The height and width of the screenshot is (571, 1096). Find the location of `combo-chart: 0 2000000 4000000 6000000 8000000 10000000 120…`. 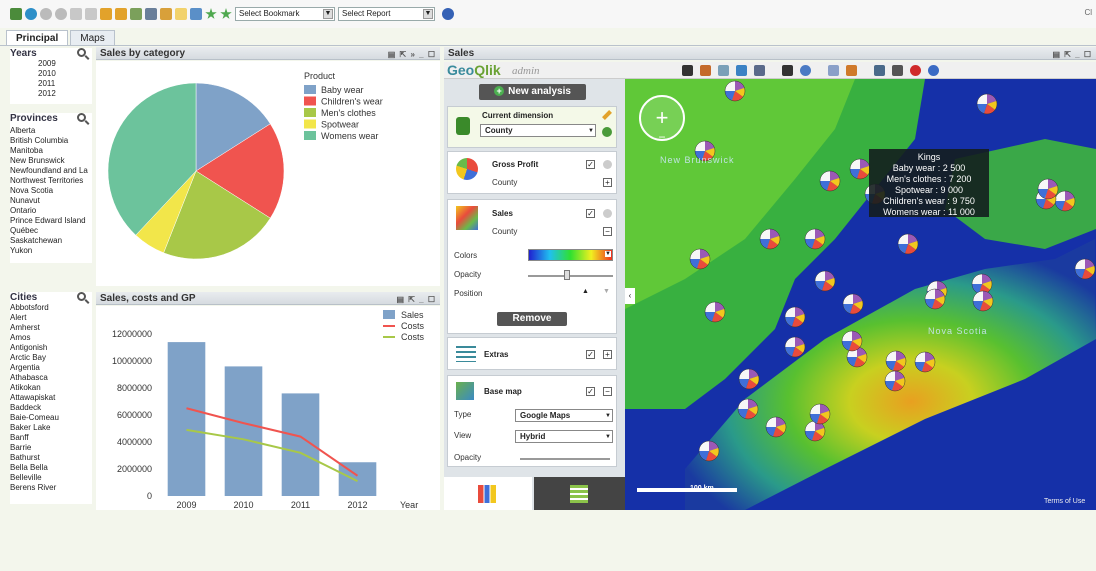

combo-chart: 0 2000000 4000000 6000000 8000000 10000000 120… is located at coordinates (268, 408).